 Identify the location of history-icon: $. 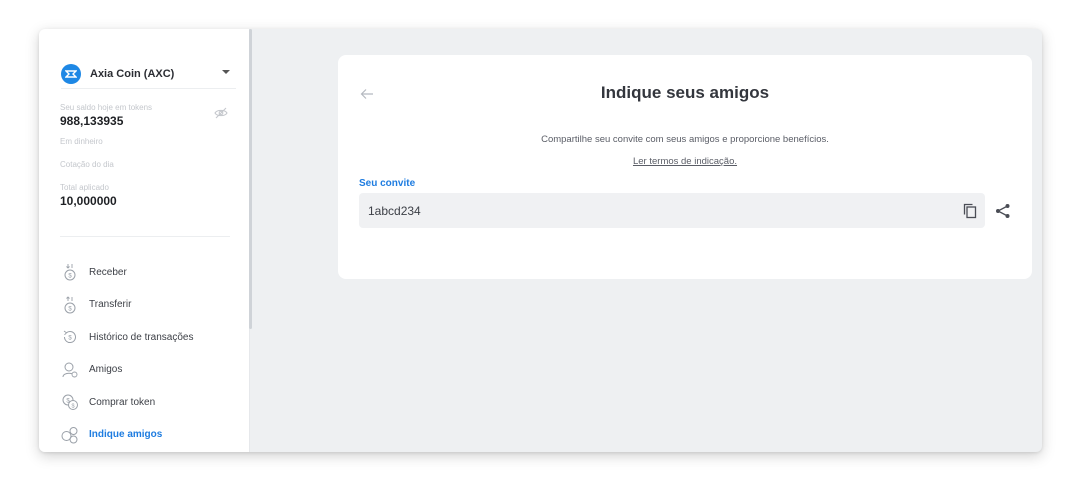
(69, 337).